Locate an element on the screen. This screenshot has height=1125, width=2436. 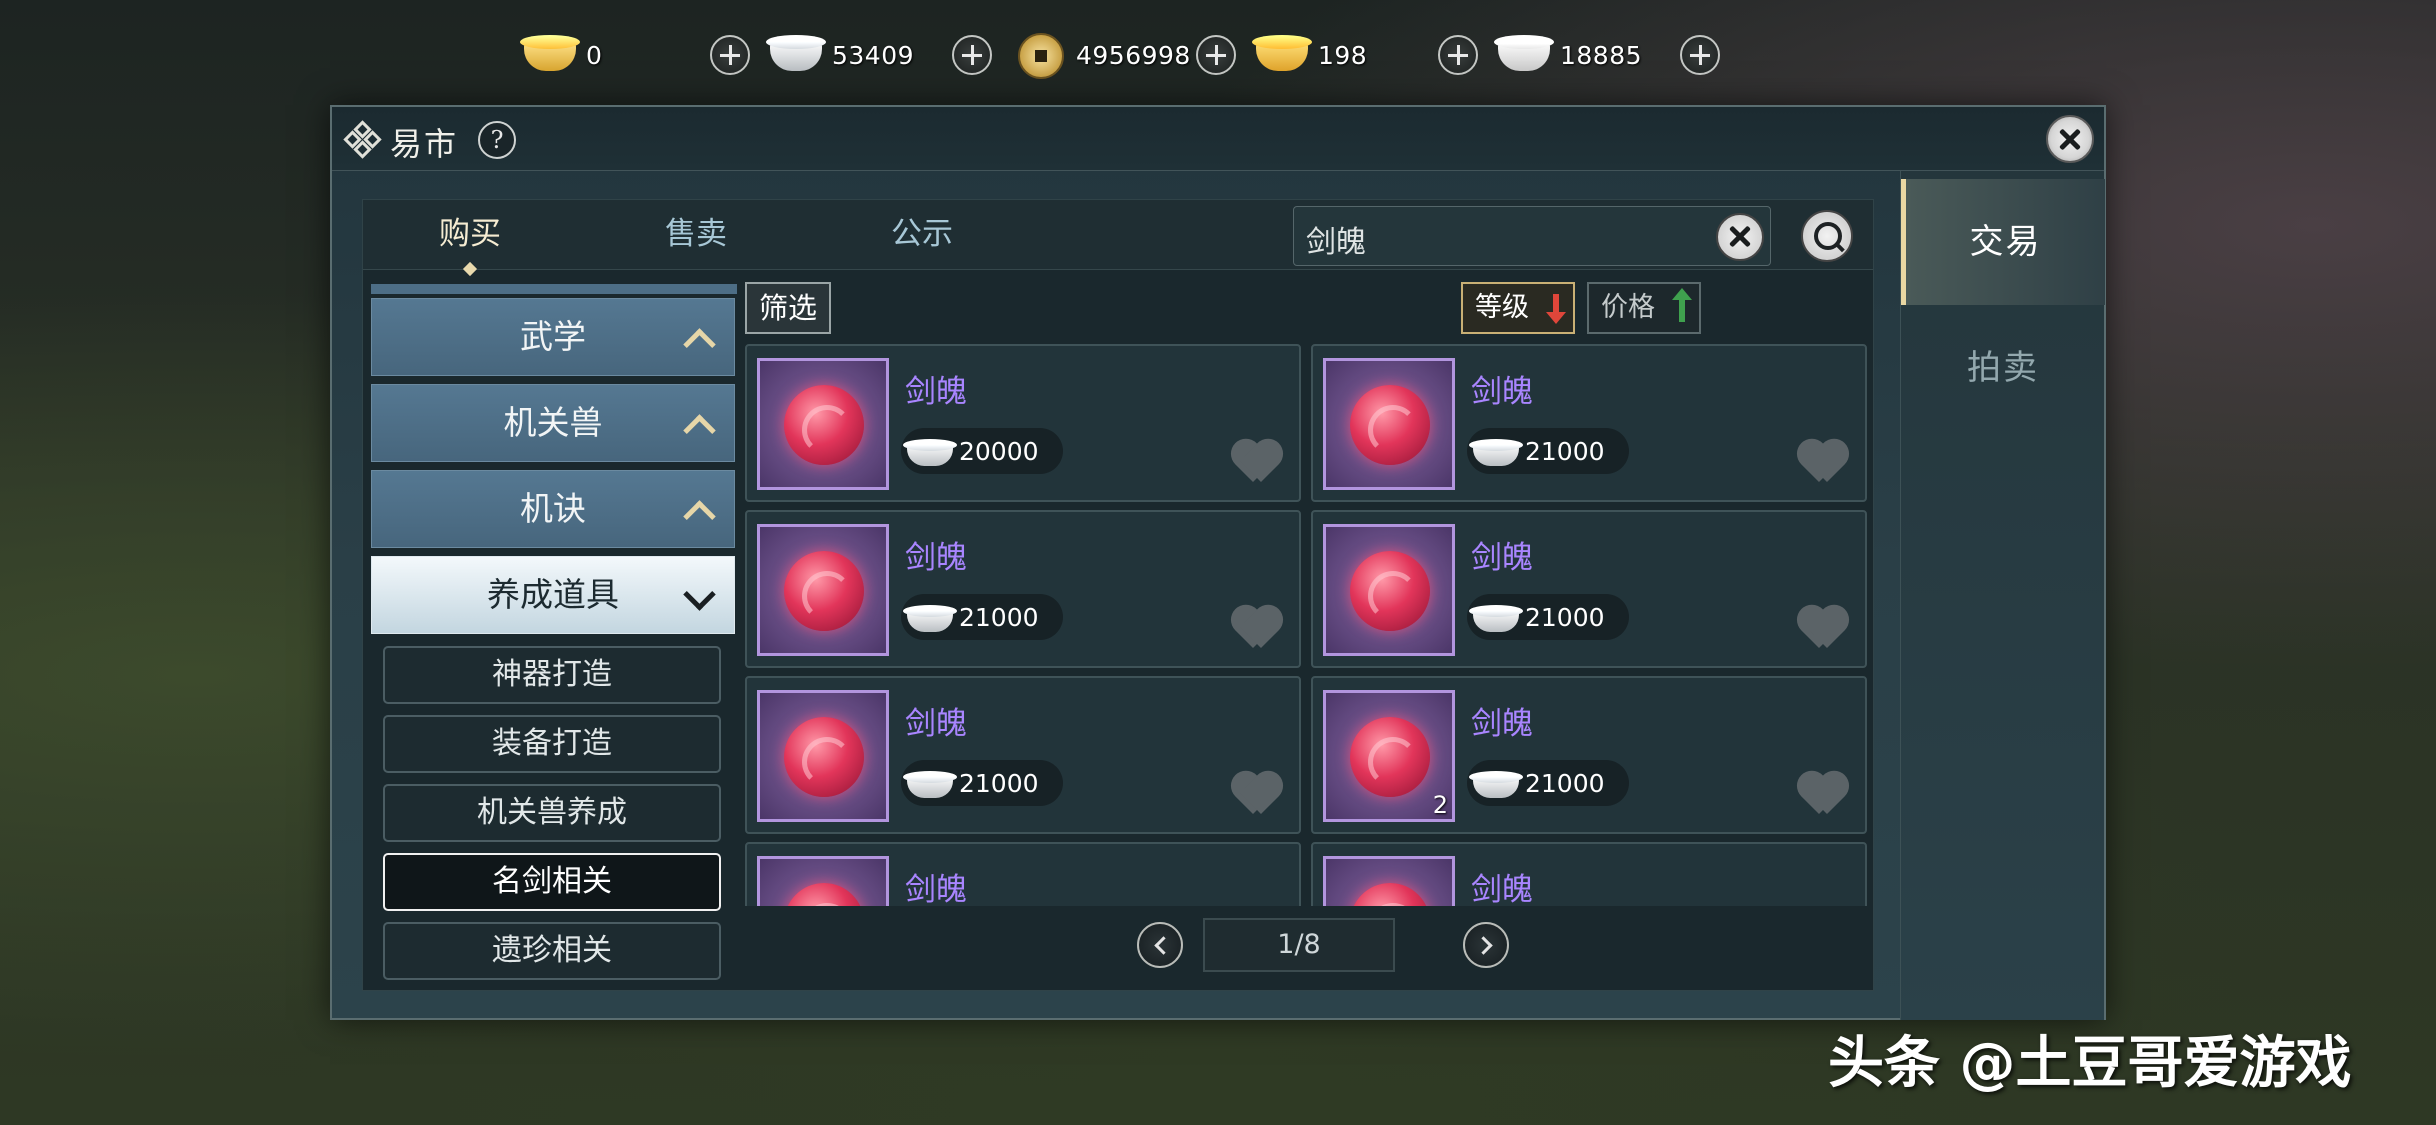
arrow-down-icon is located at coordinates (1556, 309).